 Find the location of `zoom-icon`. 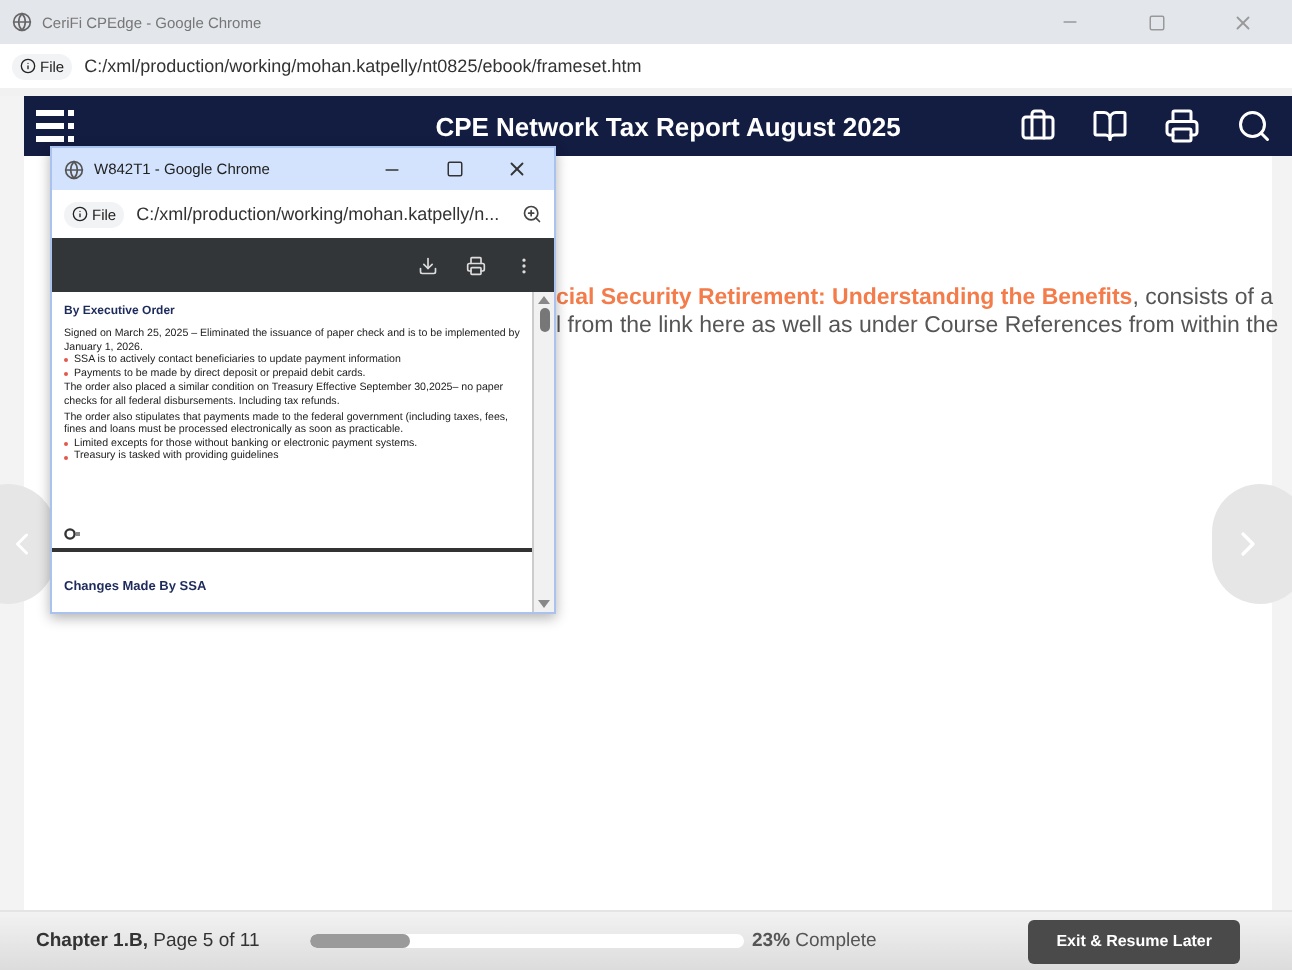

zoom-icon is located at coordinates (532, 214).